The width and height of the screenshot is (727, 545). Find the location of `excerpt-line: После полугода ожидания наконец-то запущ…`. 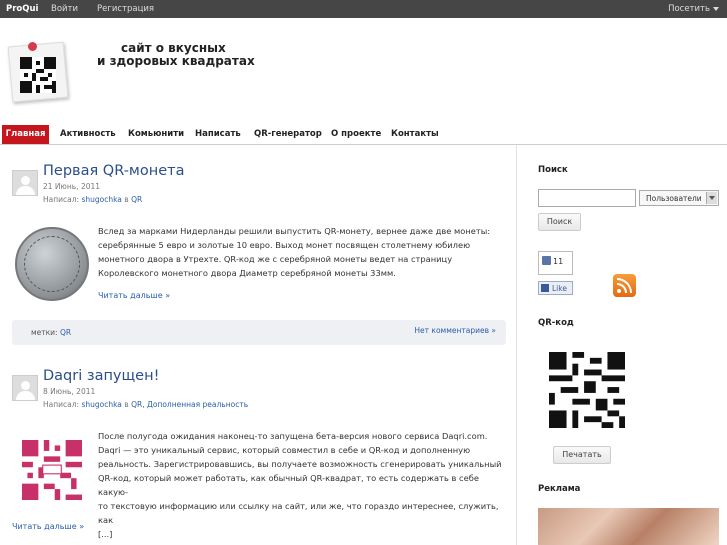

excerpt-line: После полугода ожидания наконец-то запущ… is located at coordinates (293, 436).